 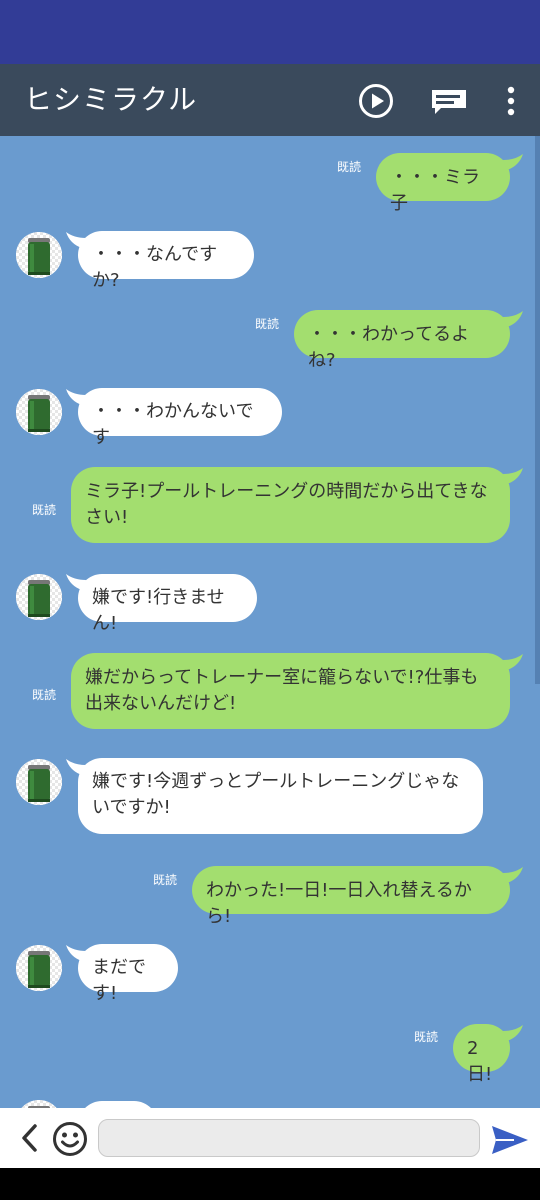 What do you see at coordinates (443, 183) in the screenshot?
I see `my-message: ・・・ミラ子` at bounding box center [443, 183].